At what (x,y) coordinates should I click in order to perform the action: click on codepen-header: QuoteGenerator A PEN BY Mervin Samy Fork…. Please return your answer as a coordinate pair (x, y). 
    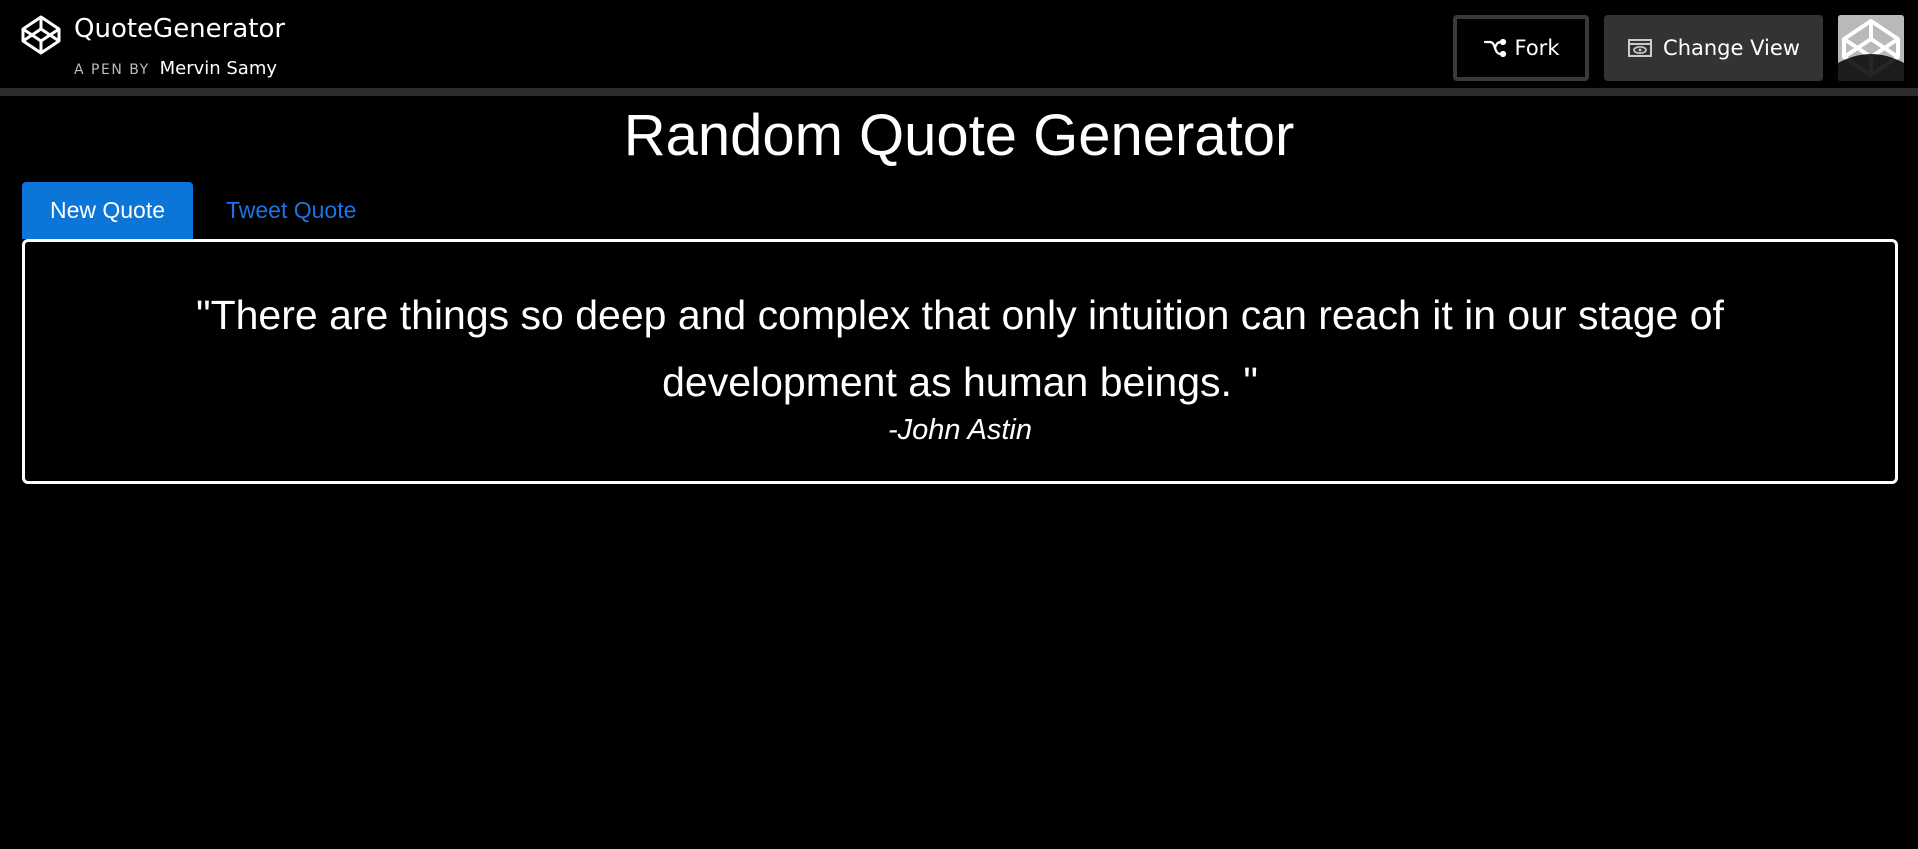
    Looking at the image, I should click on (959, 48).